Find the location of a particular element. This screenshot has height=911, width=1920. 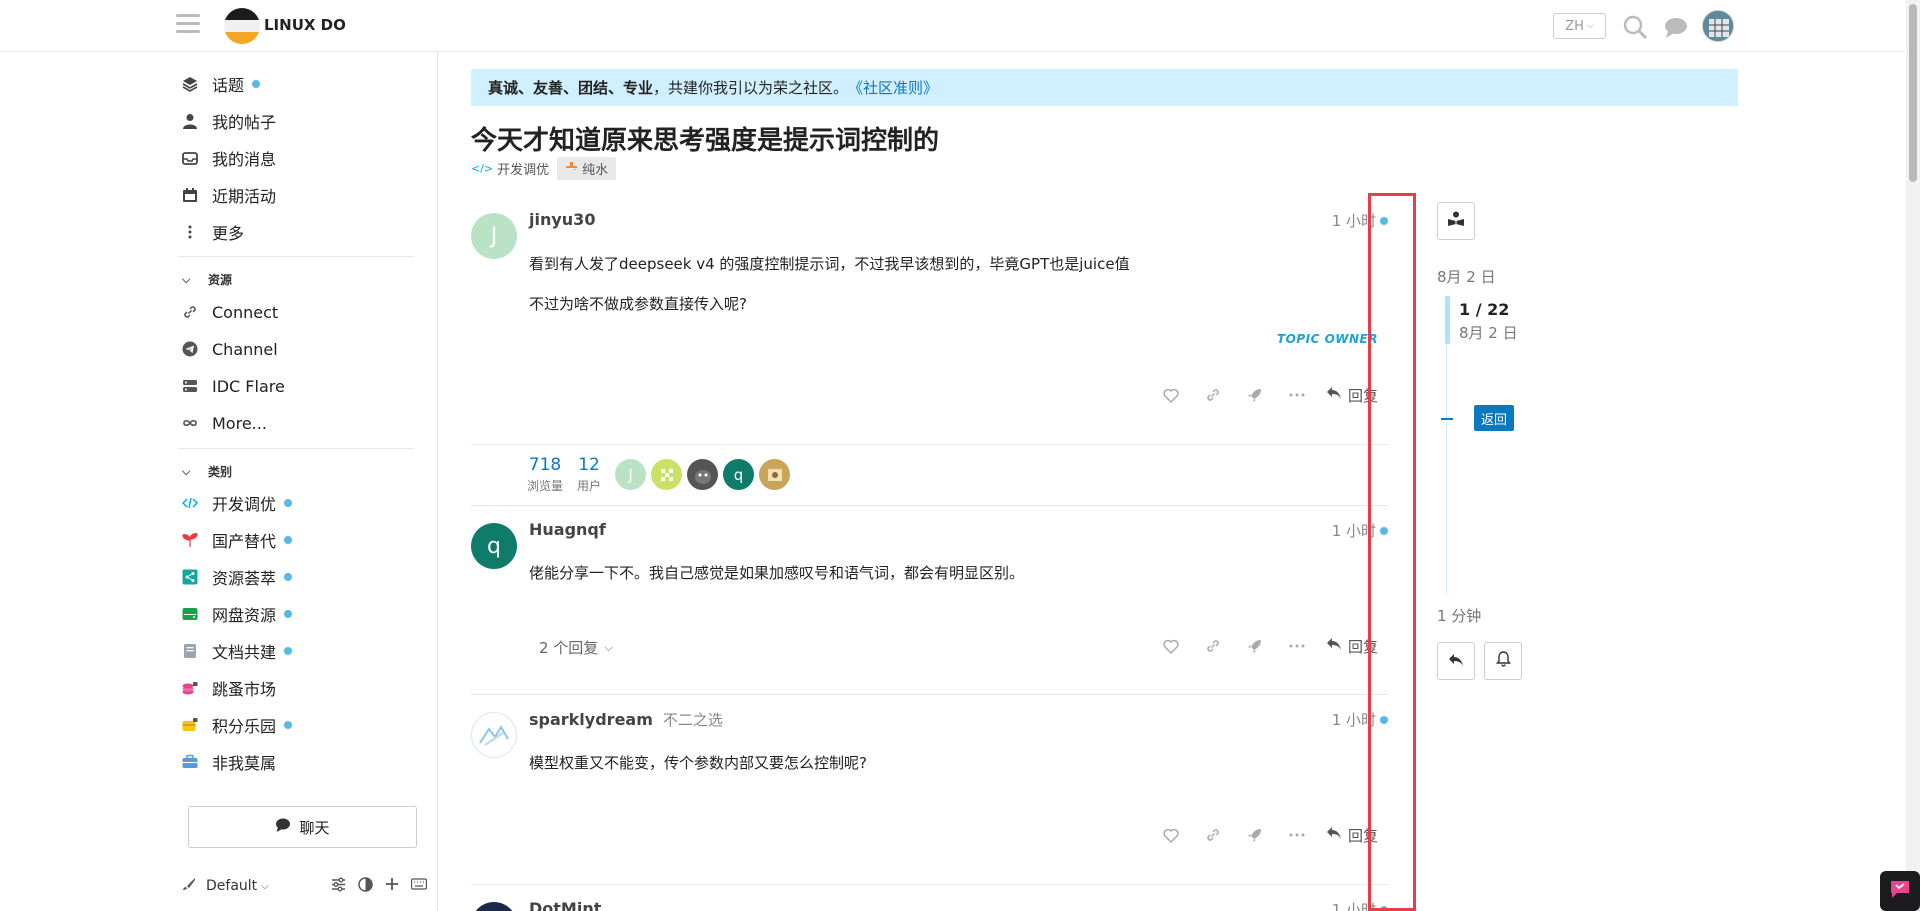

sliders-icon is located at coordinates (338, 886).